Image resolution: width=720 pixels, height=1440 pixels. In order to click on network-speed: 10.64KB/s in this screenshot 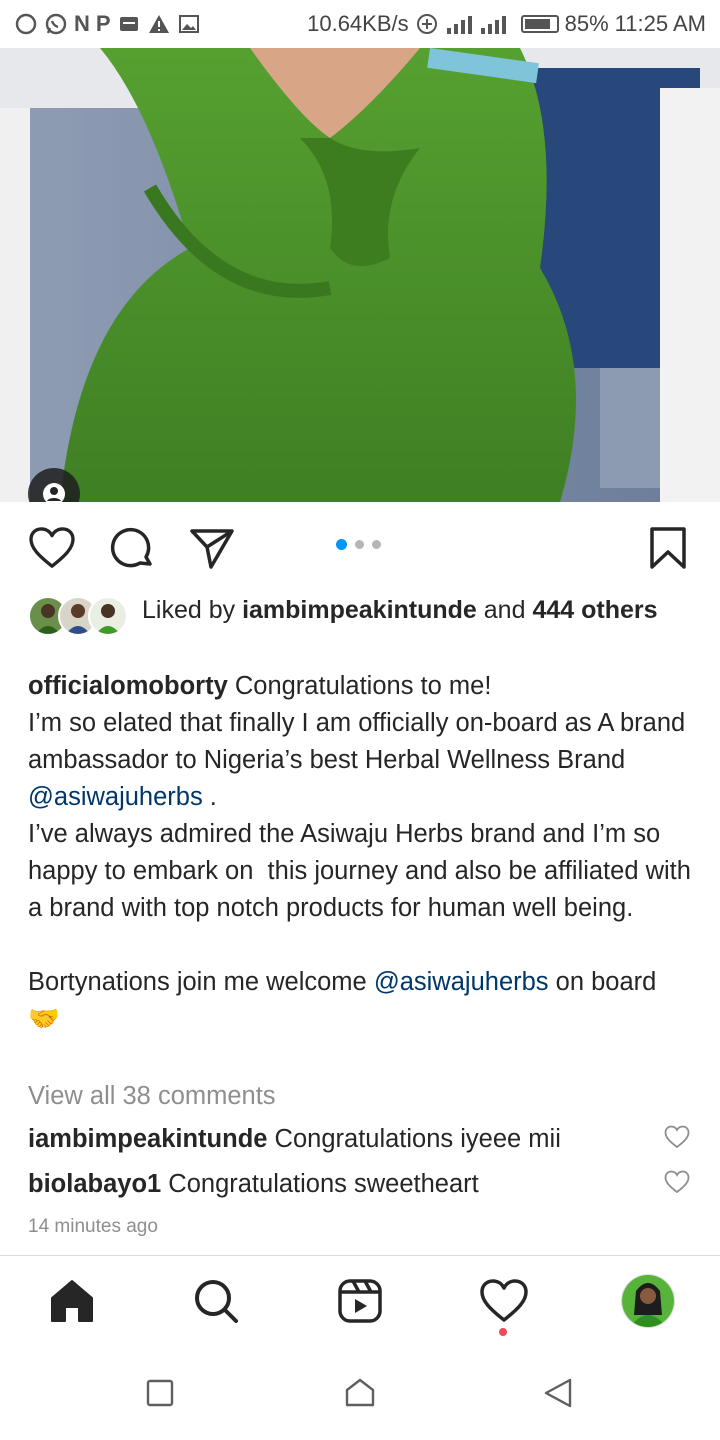, I will do `click(358, 23)`.